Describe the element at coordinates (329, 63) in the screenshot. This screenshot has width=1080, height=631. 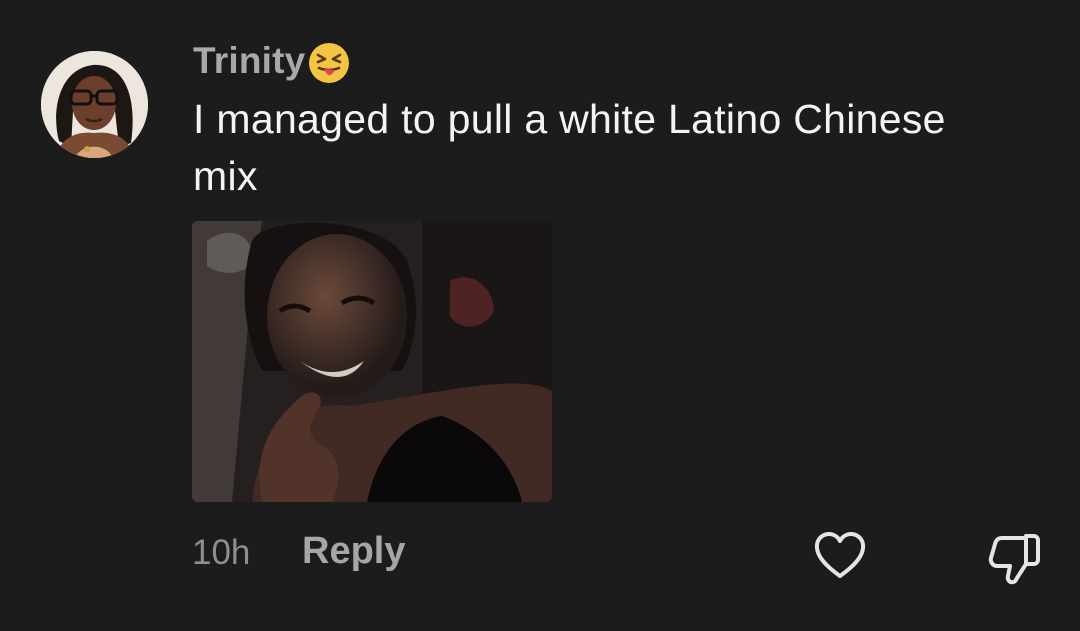
I see `squinting-tongue-emoji-icon` at that location.